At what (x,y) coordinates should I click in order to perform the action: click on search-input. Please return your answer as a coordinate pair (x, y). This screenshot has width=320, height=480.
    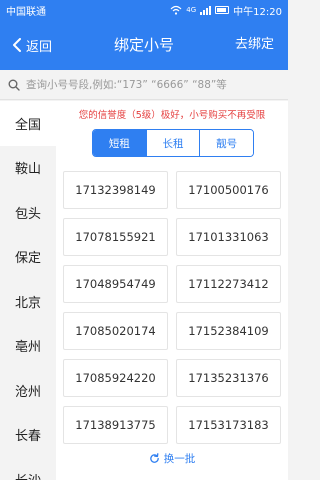
    Looking at the image, I should click on (157, 84).